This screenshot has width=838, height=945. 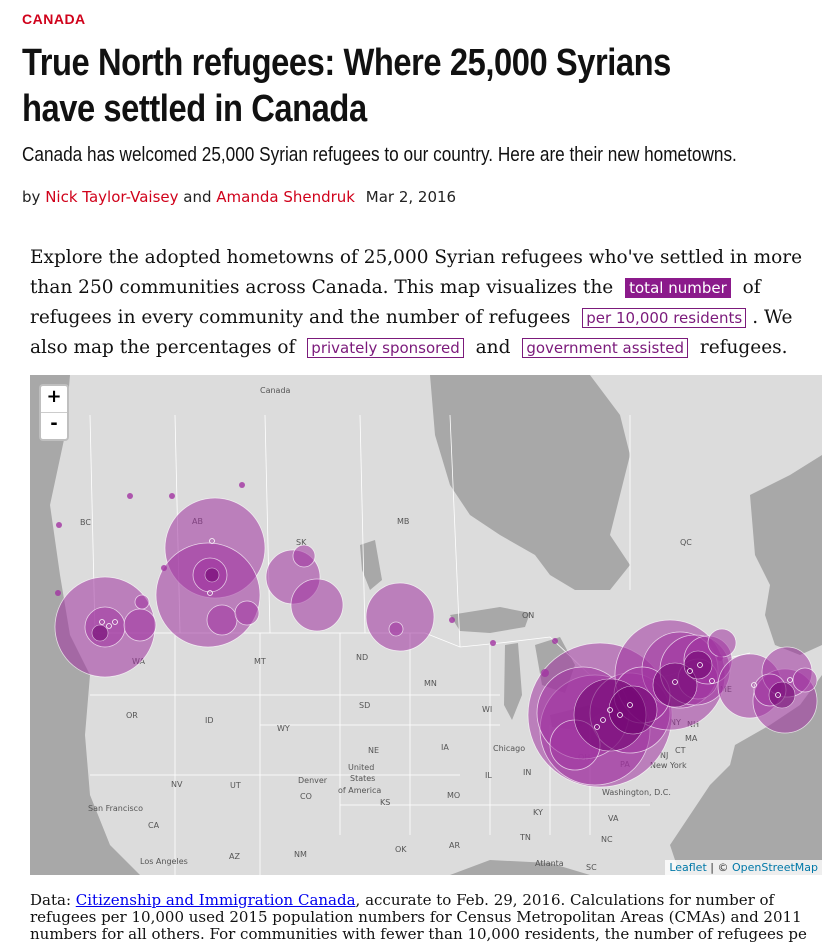 What do you see at coordinates (306, 796) in the screenshot?
I see `map-label: CO` at bounding box center [306, 796].